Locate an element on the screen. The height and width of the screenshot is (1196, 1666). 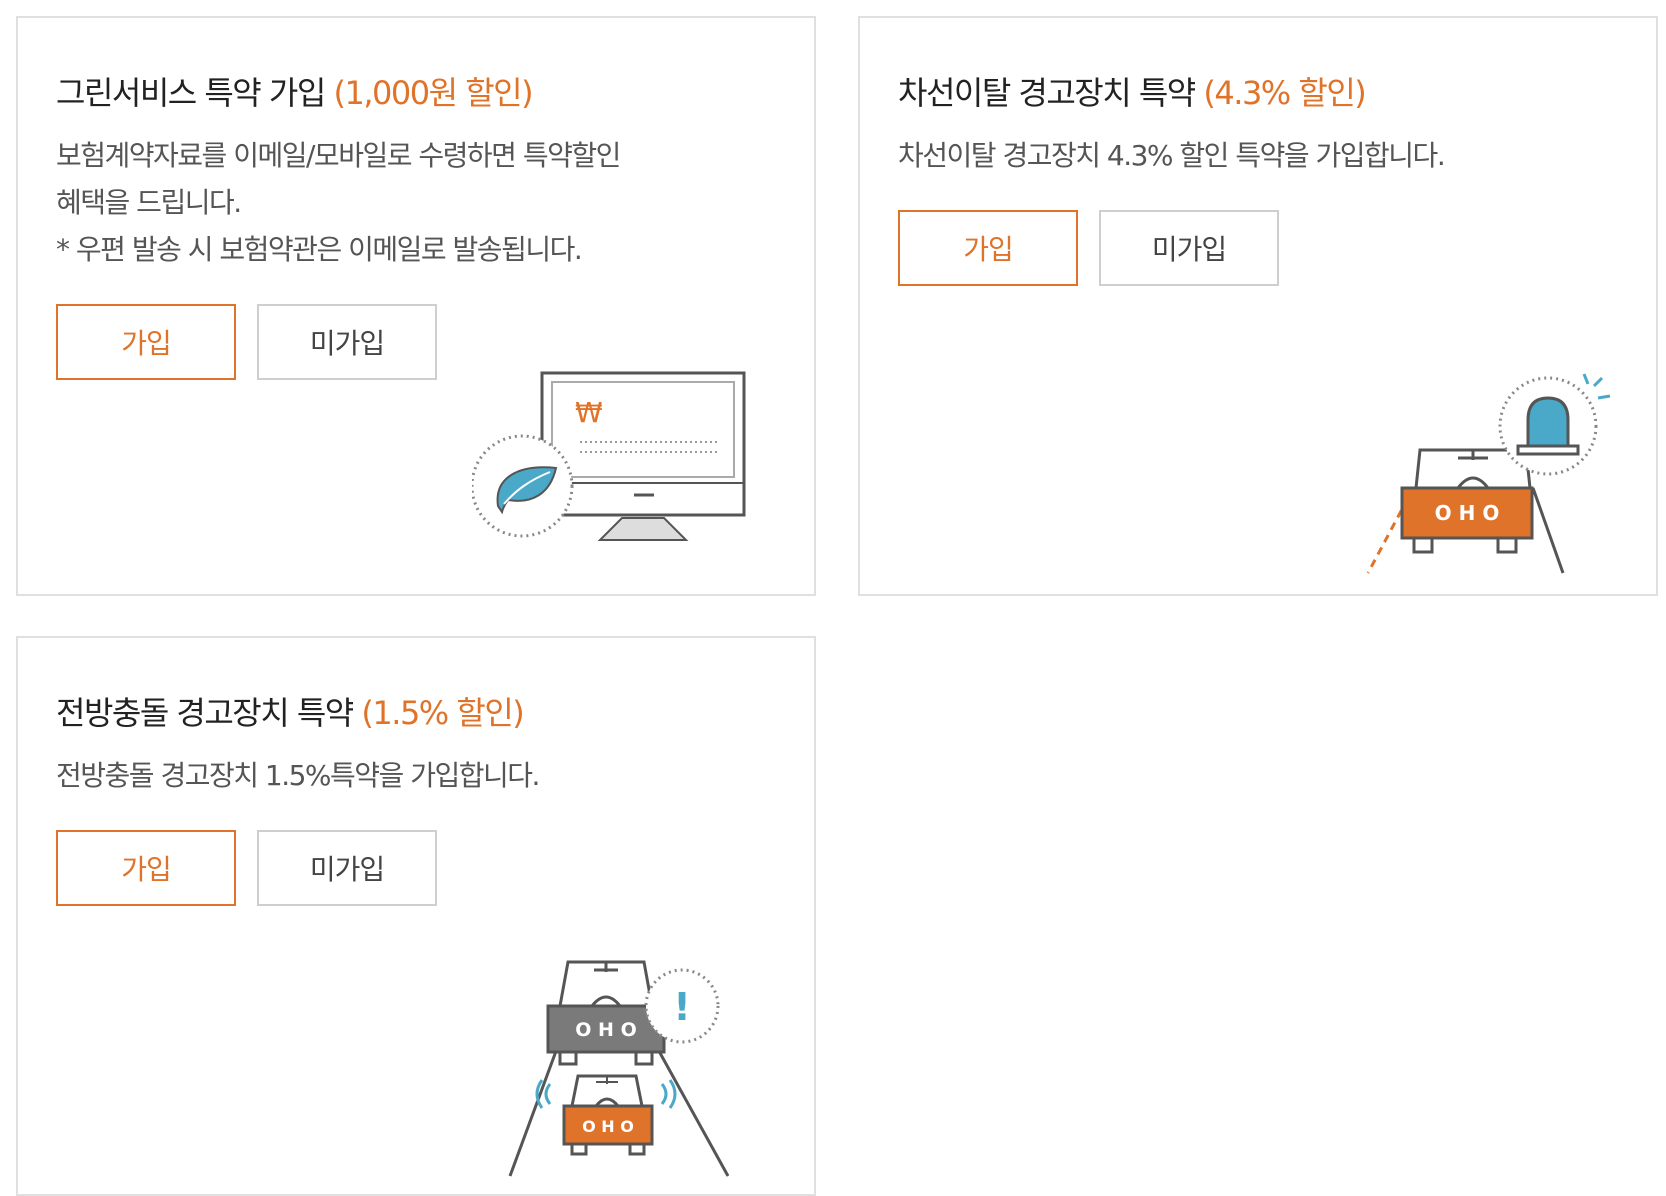
card-title: 그린서비스 특약 가입 (1,000원 할인) is located at coordinates (295, 91).